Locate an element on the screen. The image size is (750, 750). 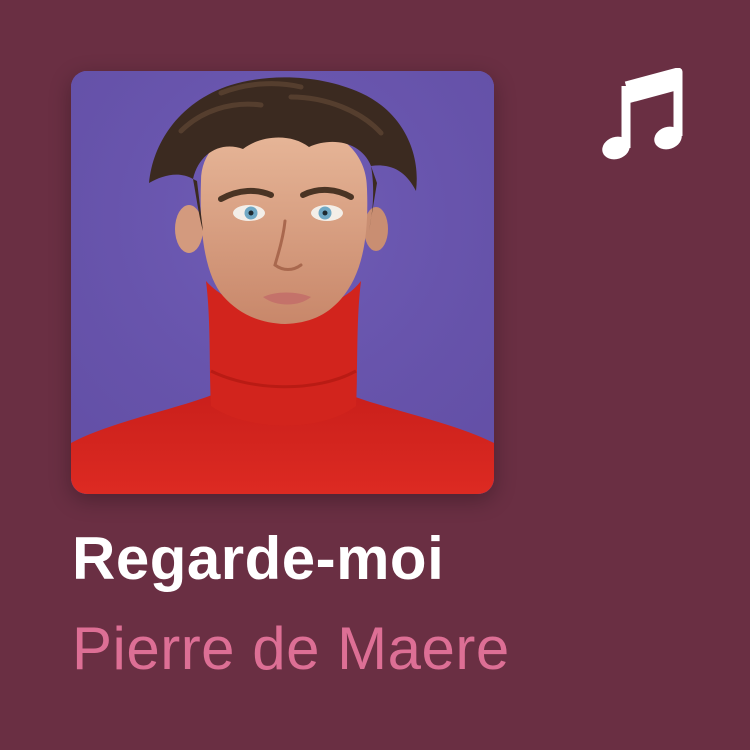
music-note-icon is located at coordinates (642, 115).